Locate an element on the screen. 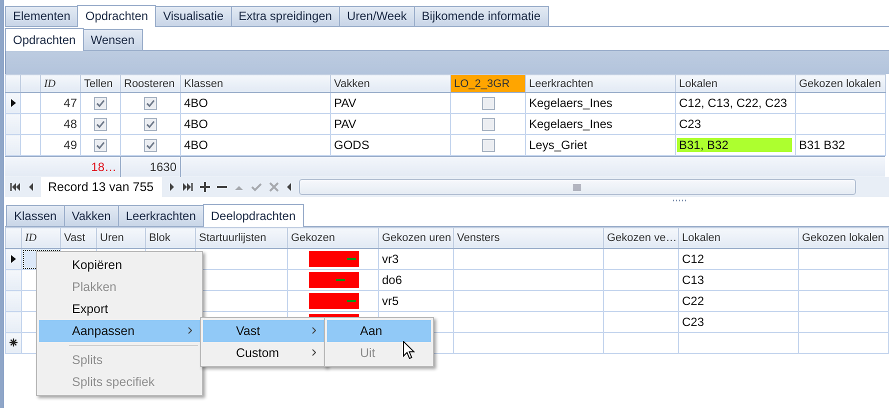 This screenshot has height=408, width=889. tab: Vakken is located at coordinates (91, 215).